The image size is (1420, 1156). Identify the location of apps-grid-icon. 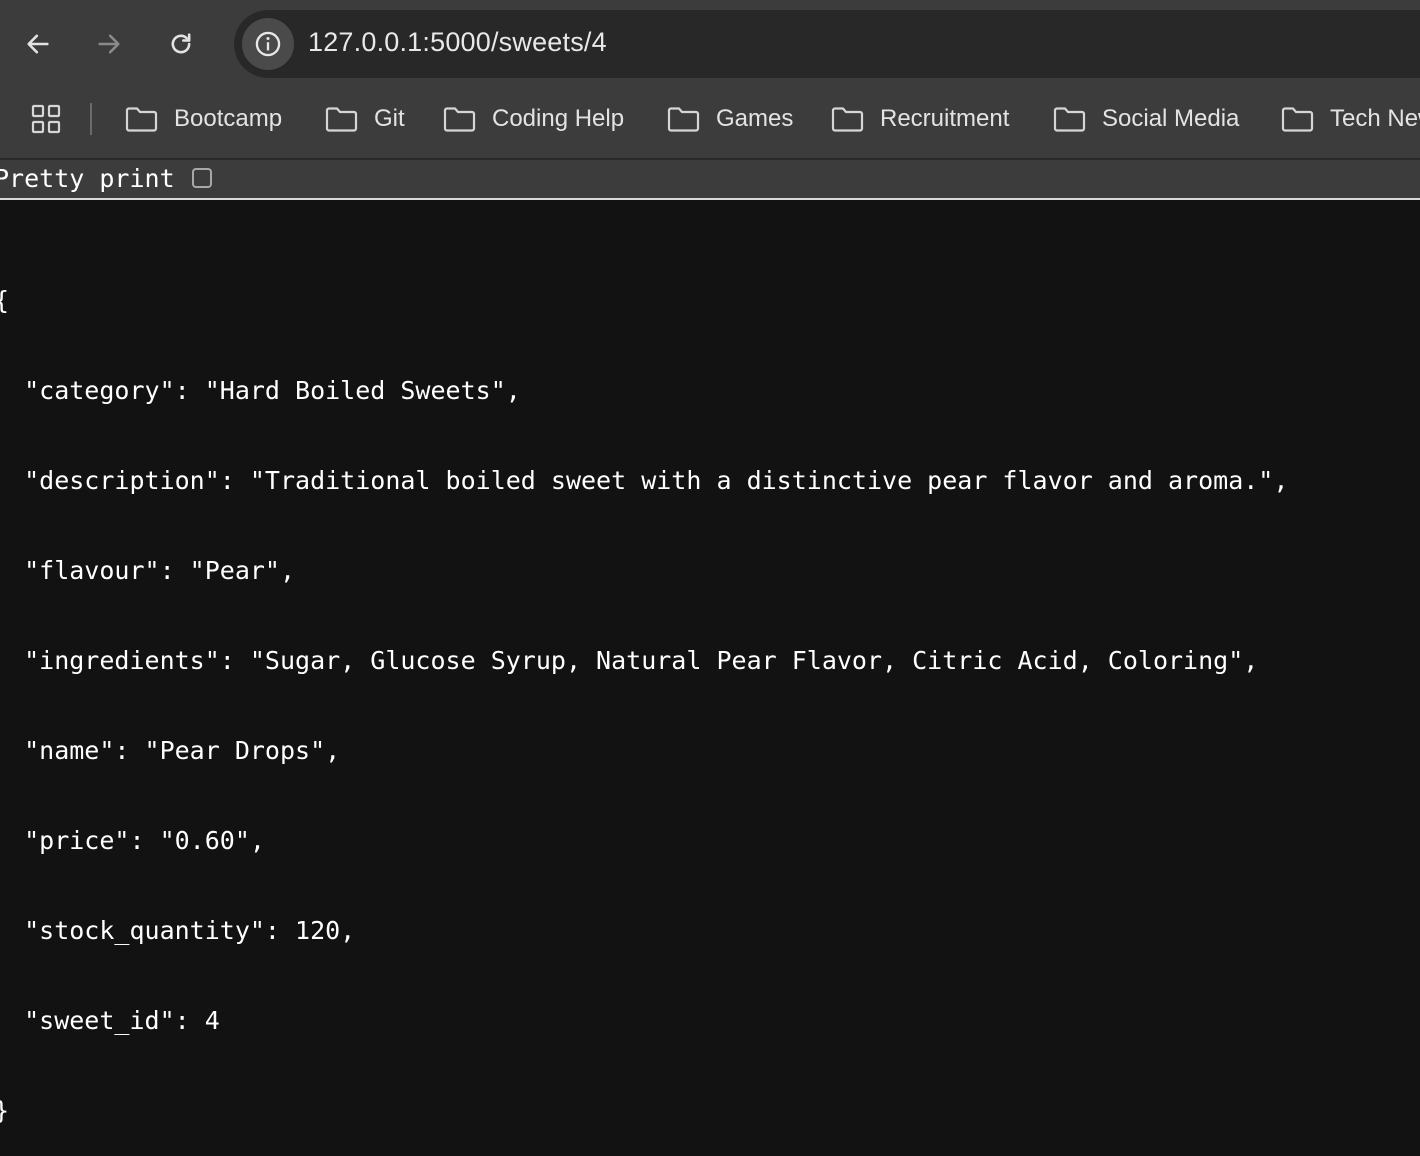
(46, 119).